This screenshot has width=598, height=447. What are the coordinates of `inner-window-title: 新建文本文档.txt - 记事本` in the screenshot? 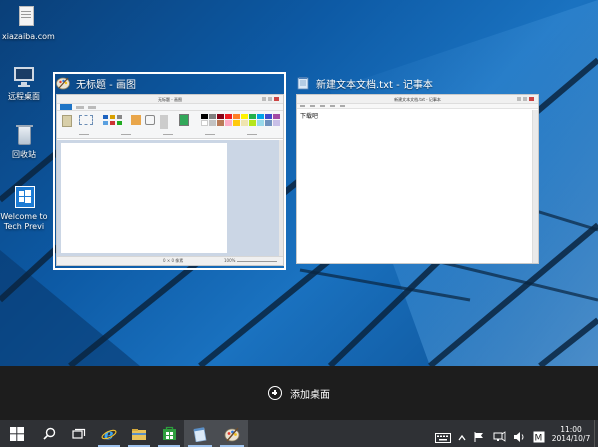 It's located at (417, 99).